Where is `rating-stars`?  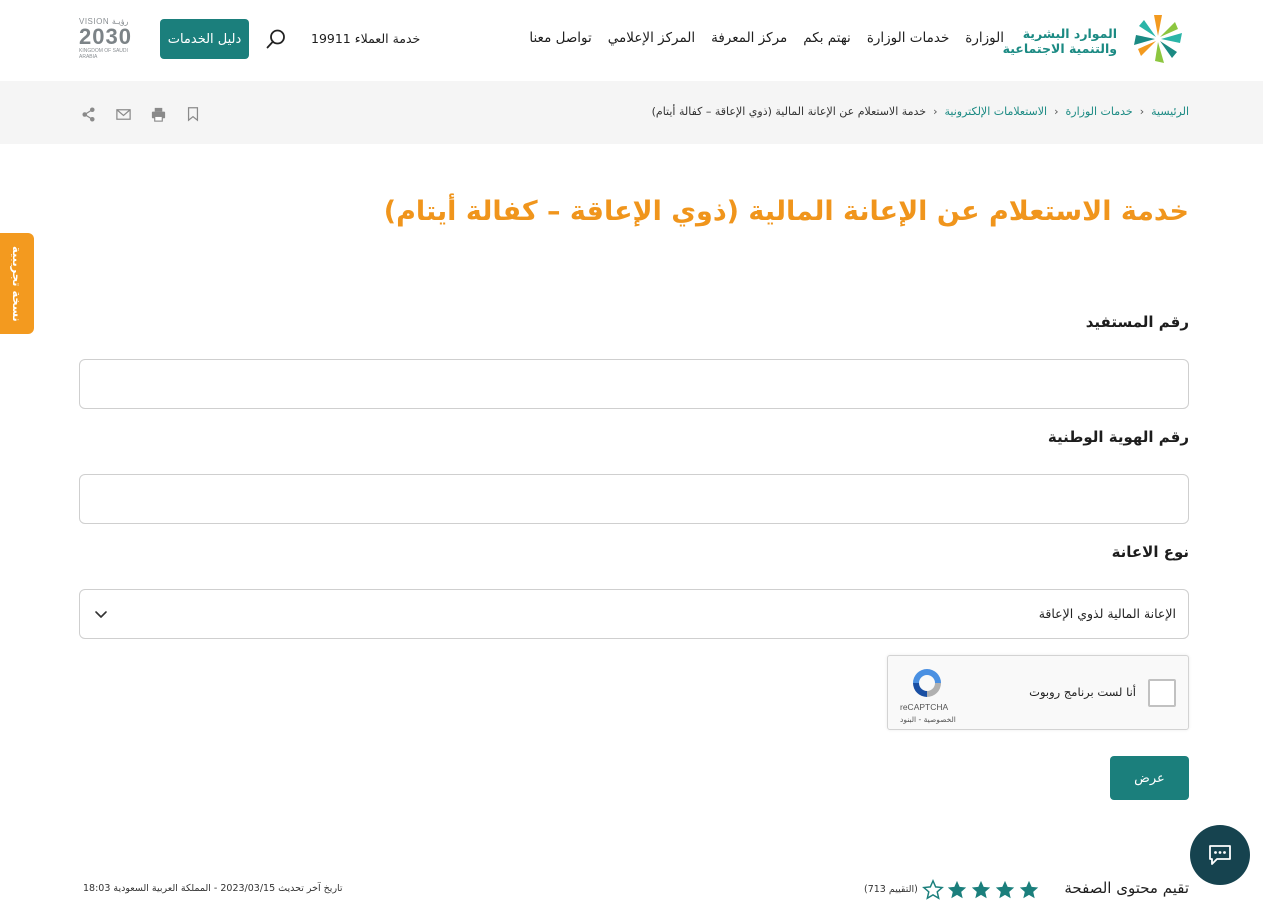
rating-stars is located at coordinates (981, 890).